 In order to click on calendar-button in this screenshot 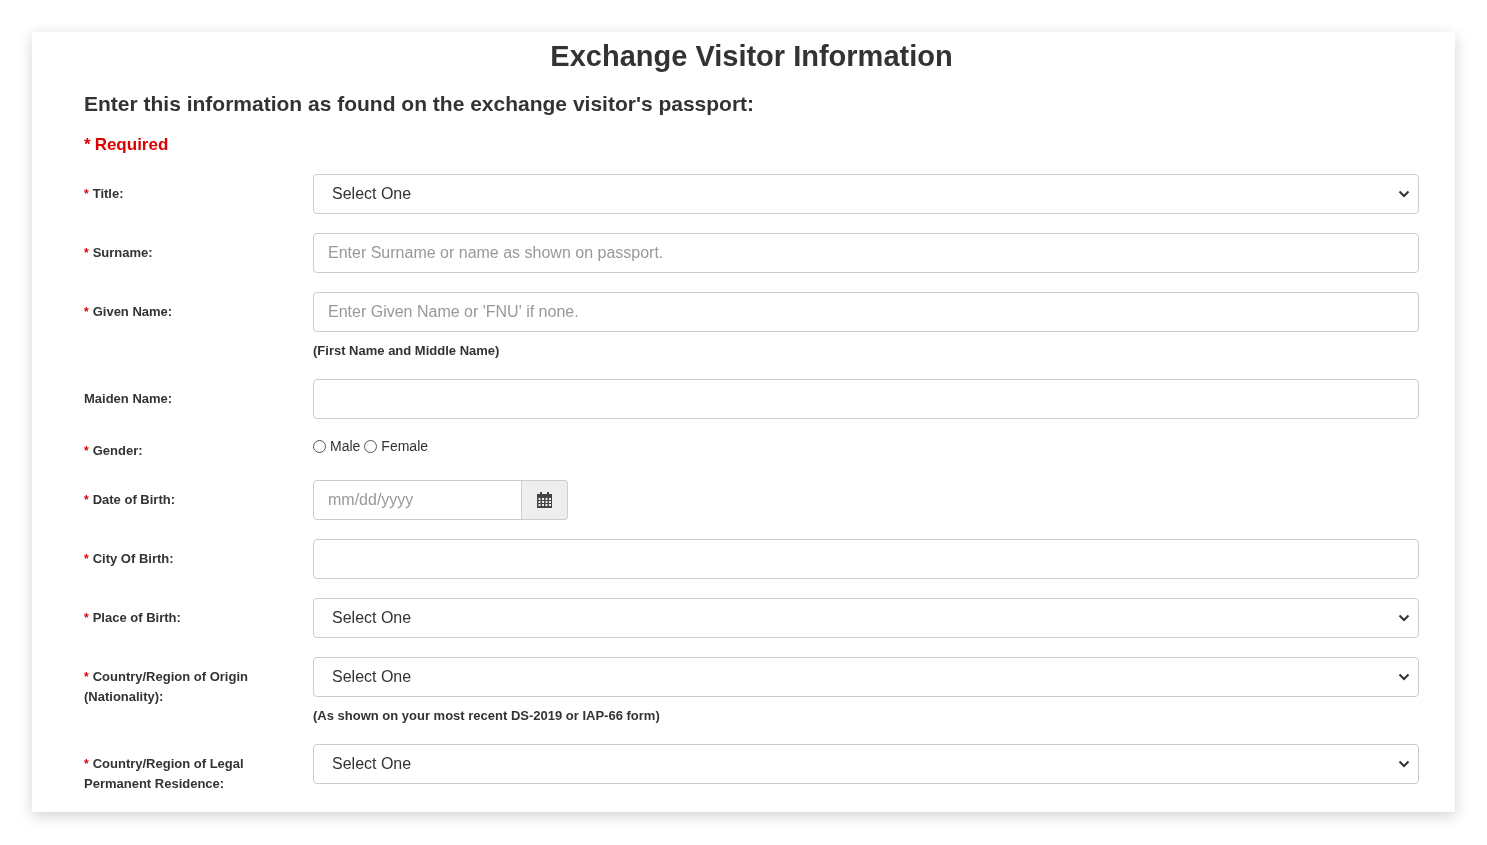, I will do `click(545, 500)`.